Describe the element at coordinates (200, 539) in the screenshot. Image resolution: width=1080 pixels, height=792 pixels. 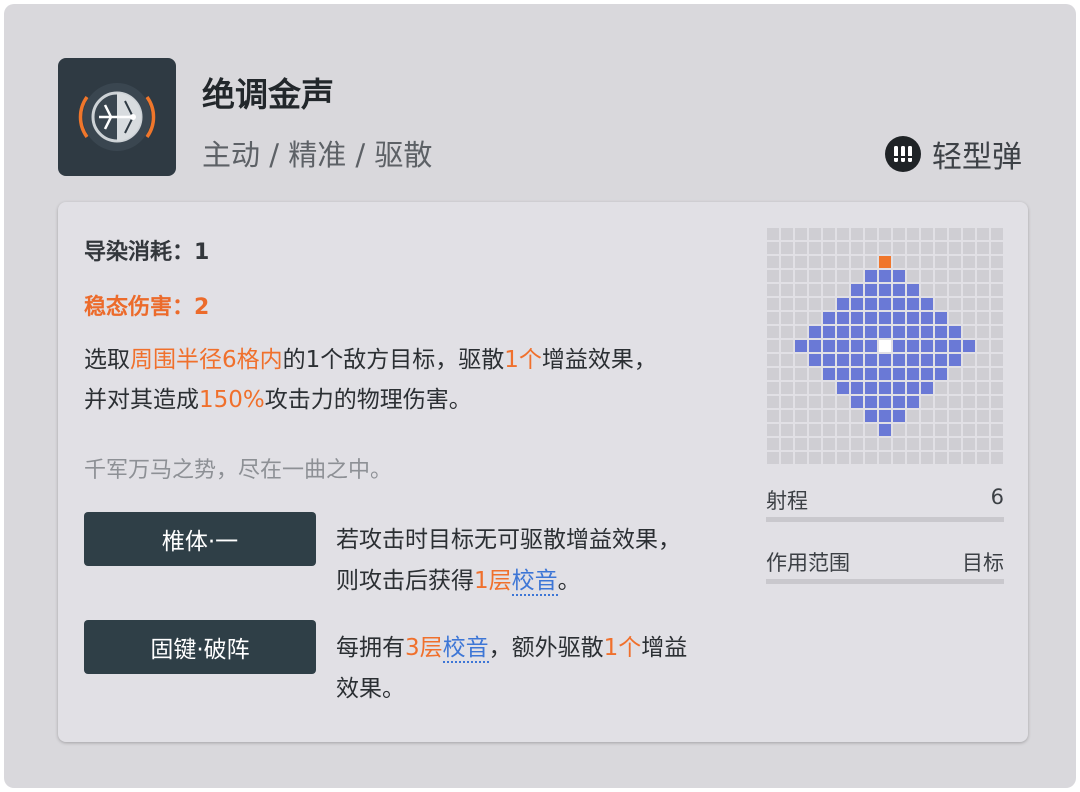
I see `module-button-1: 椎体·一` at that location.